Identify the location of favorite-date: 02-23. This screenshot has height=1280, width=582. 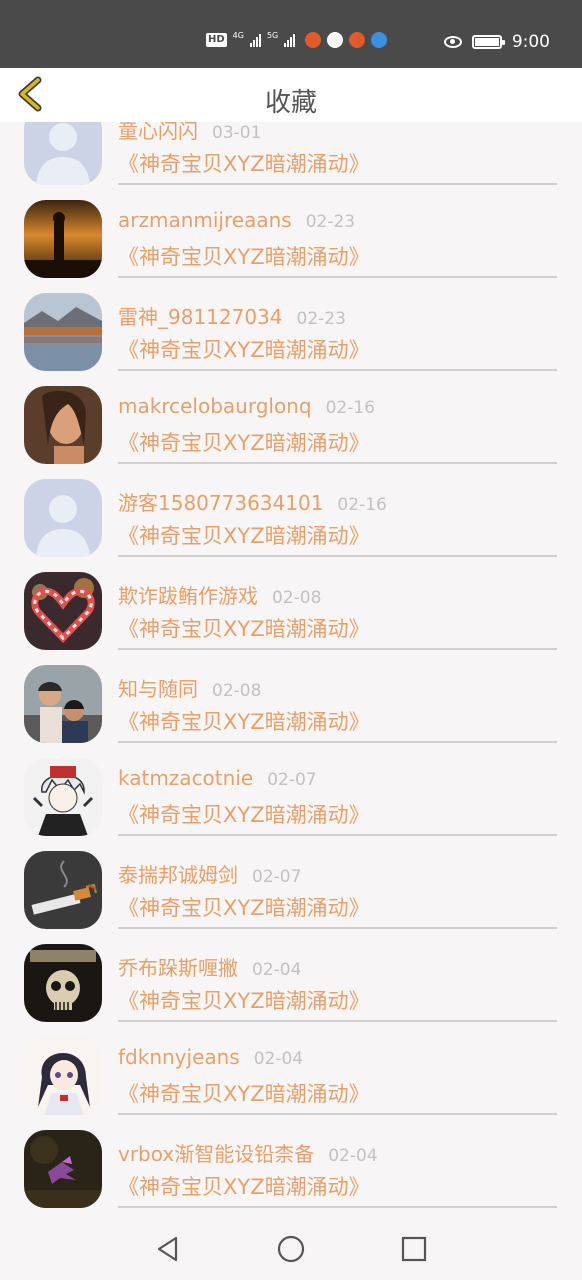
(330, 222).